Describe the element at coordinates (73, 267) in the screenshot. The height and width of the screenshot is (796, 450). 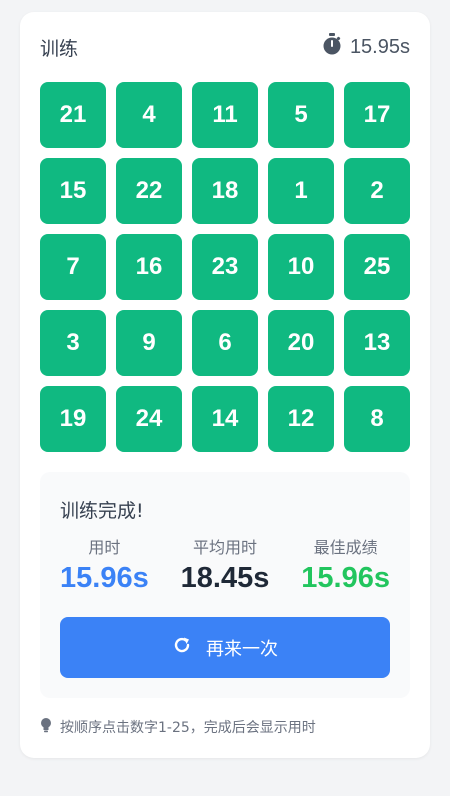
I see `number-tile: 7` at that location.